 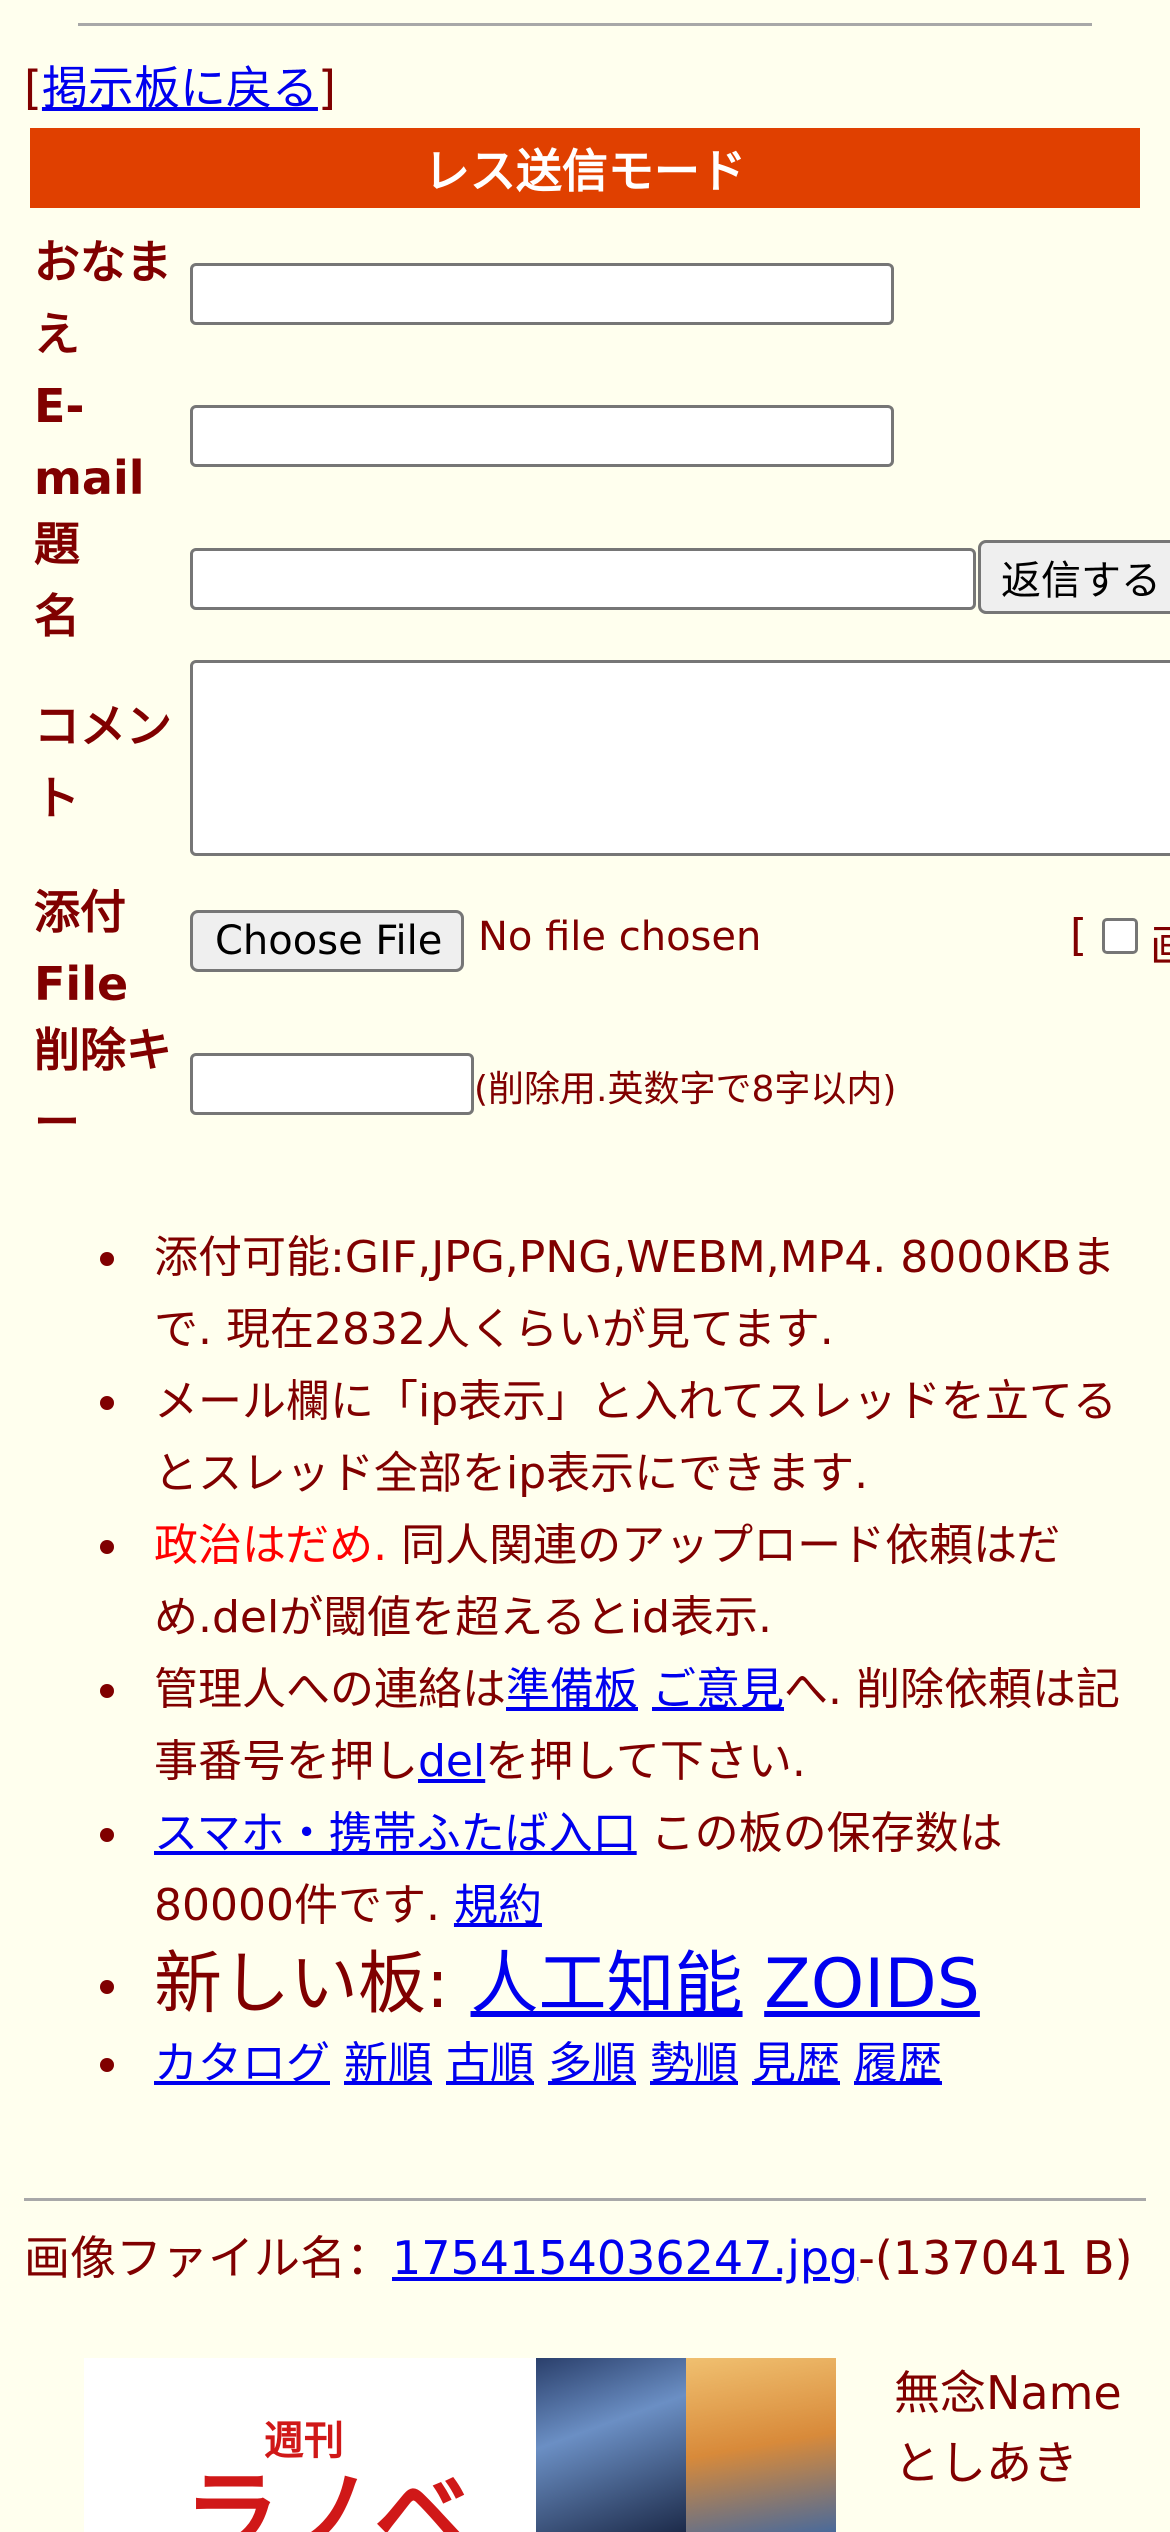 I want to click on email-input, so click(x=542, y=436).